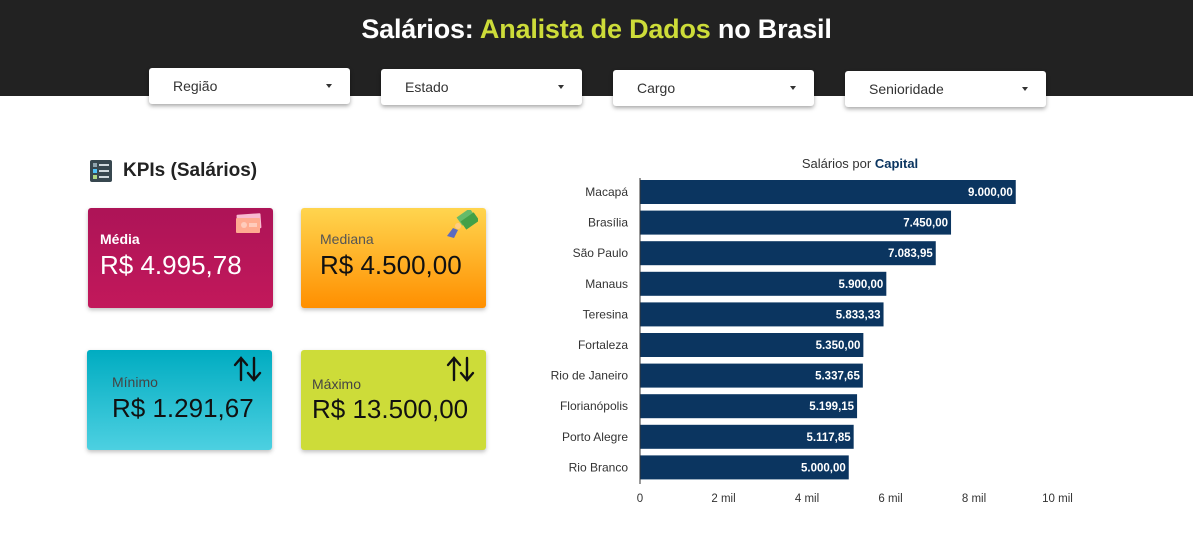 The image size is (1193, 539). What do you see at coordinates (945, 89) in the screenshot?
I see `filter-senioridade-dropdown: Senioridade` at bounding box center [945, 89].